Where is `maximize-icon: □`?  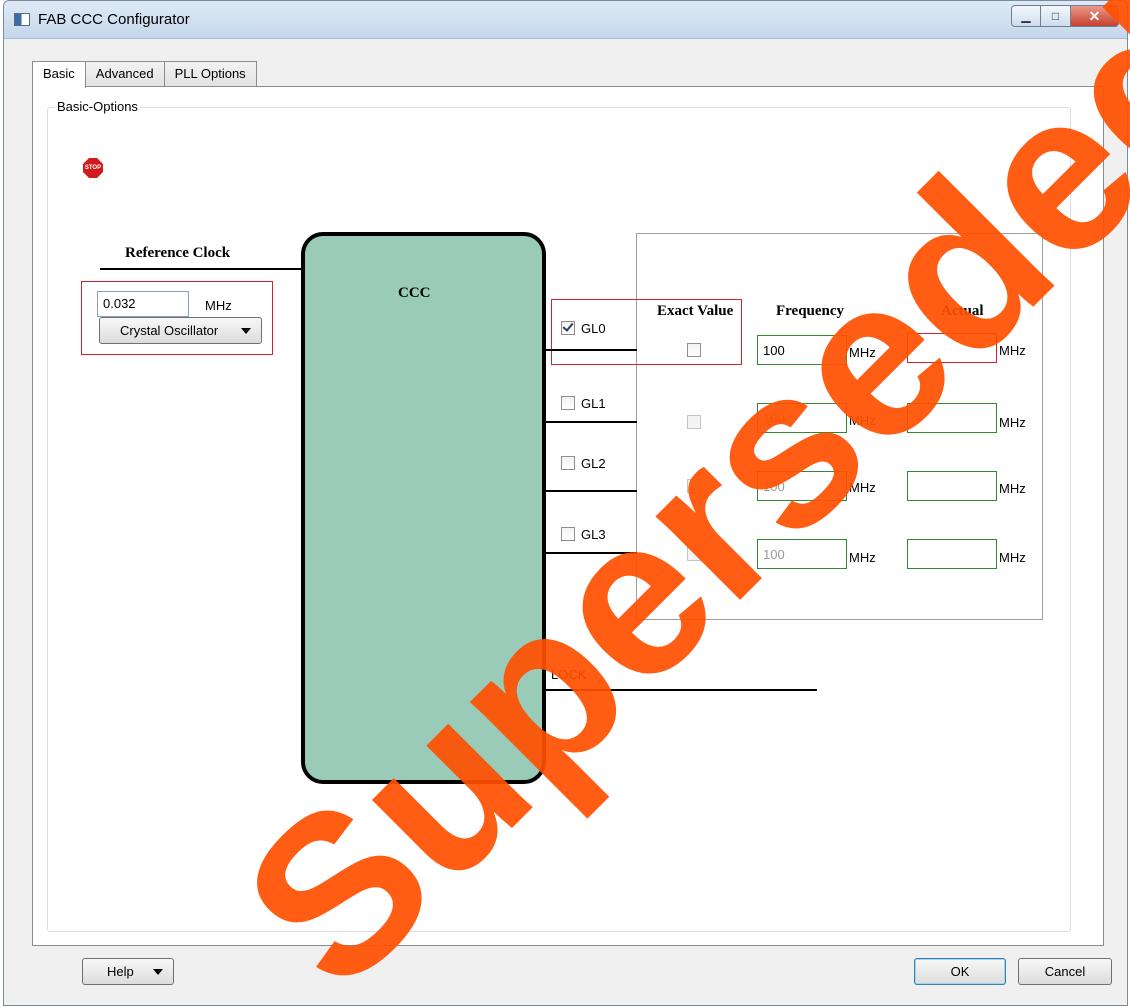 maximize-icon: □ is located at coordinates (1055, 16).